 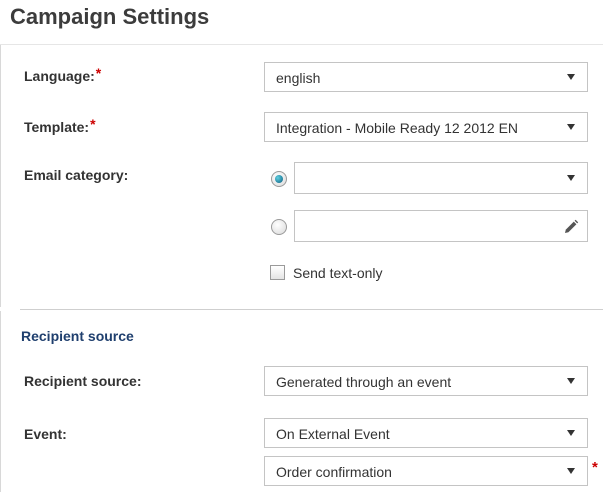 I want to click on send-text-only-checkbox, so click(x=277, y=272).